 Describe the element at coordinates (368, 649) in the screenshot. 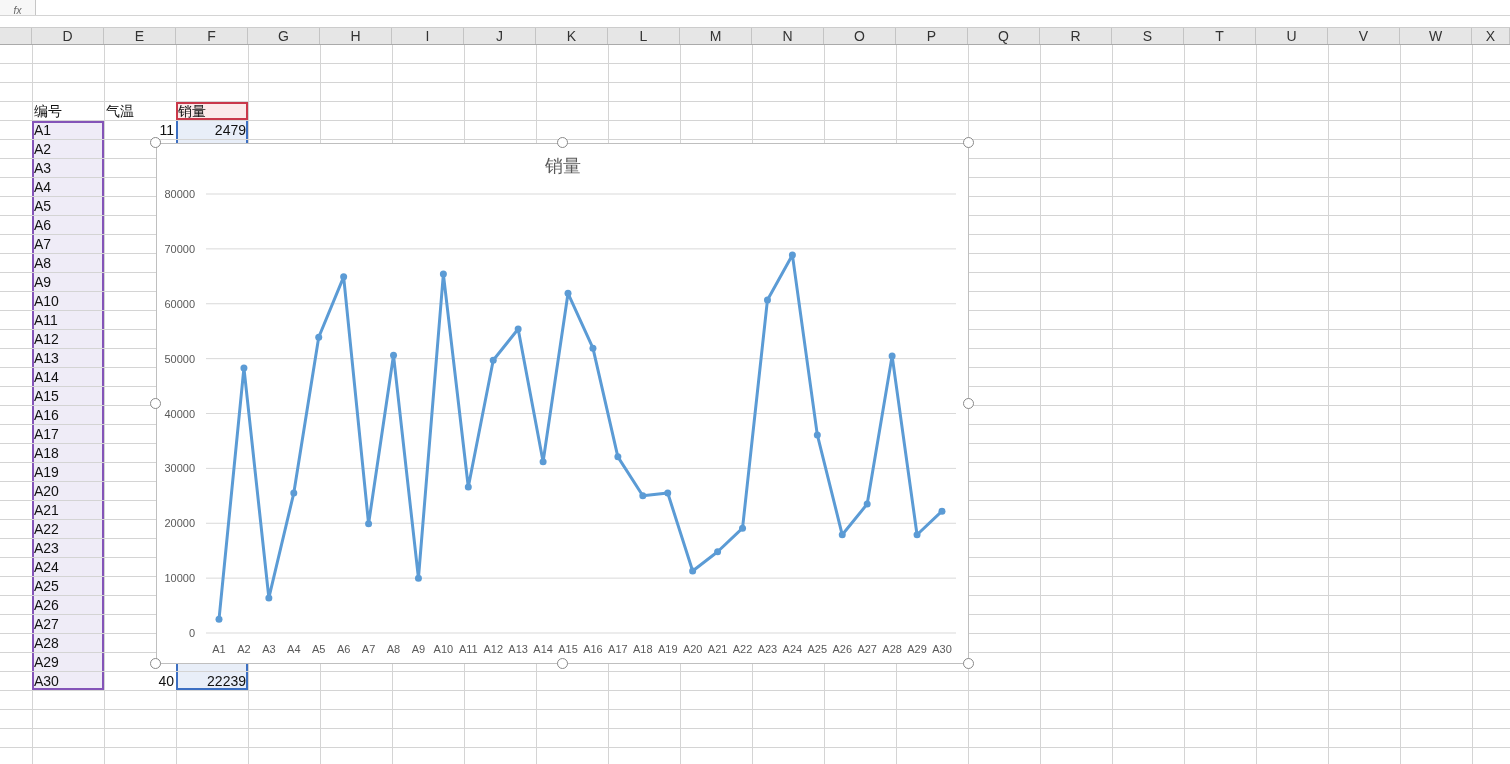

I see `axis-tick-label: A7` at that location.